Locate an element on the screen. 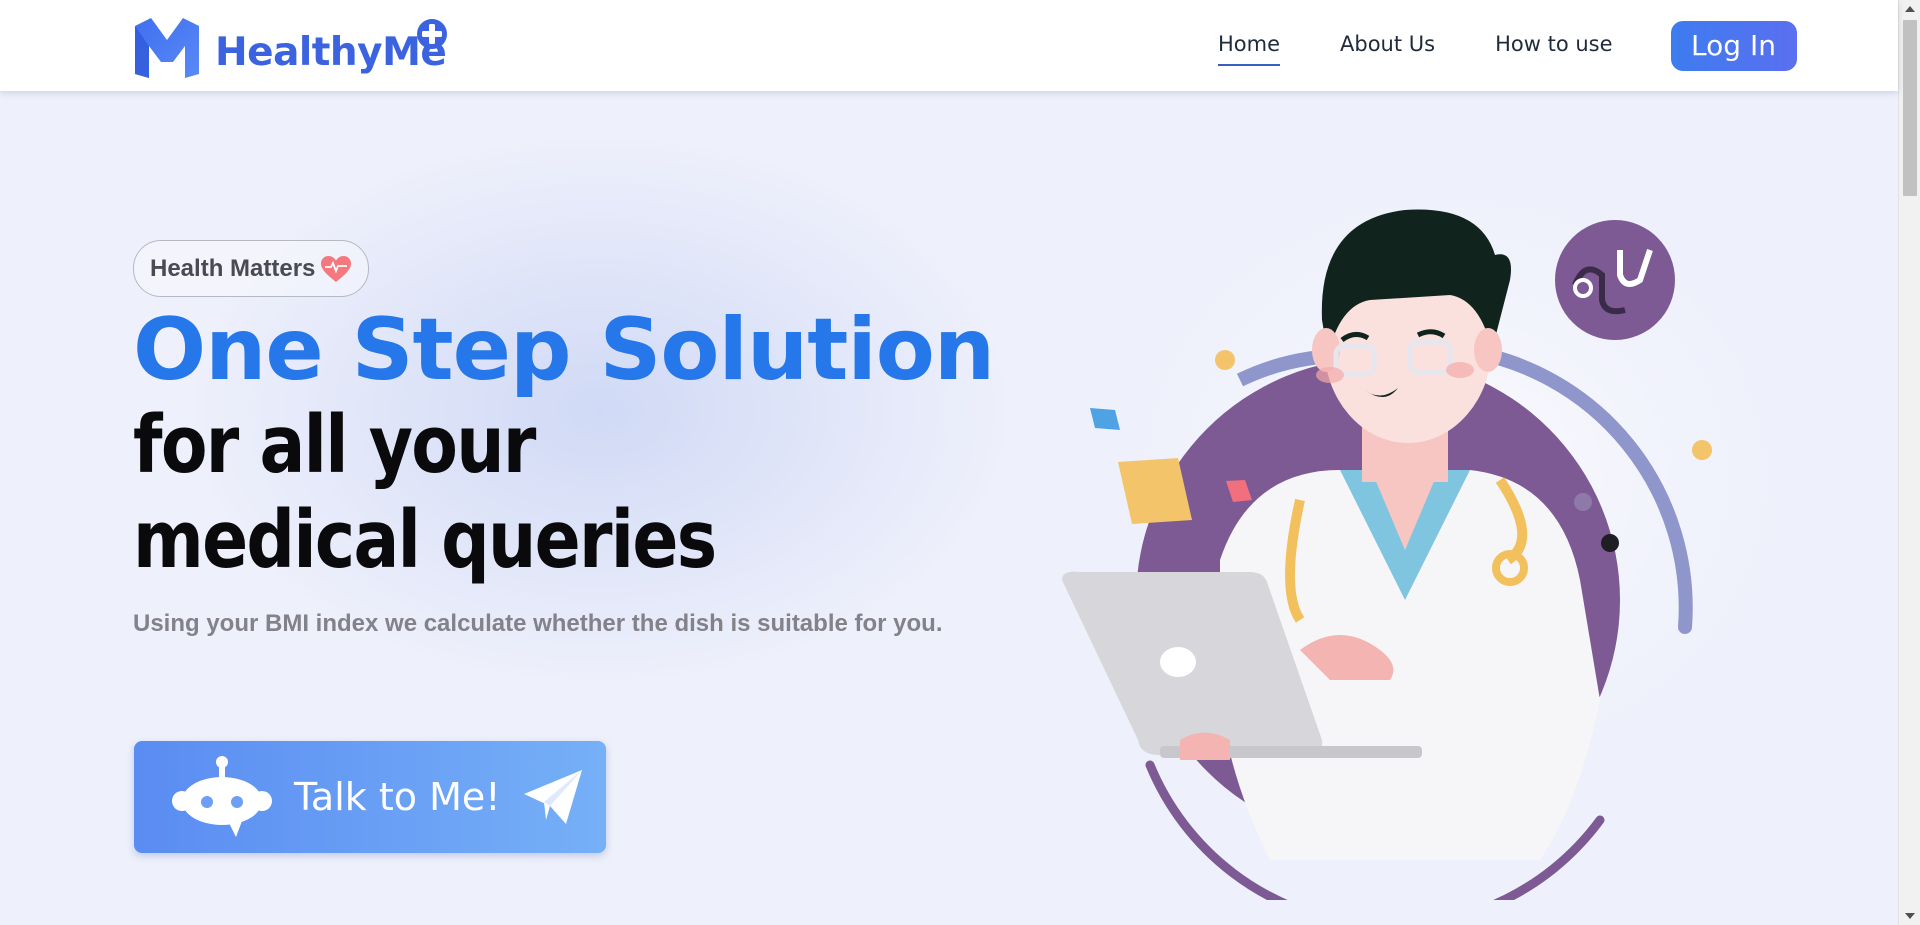  scroll-up-arrow-icon is located at coordinates (1910, 9).